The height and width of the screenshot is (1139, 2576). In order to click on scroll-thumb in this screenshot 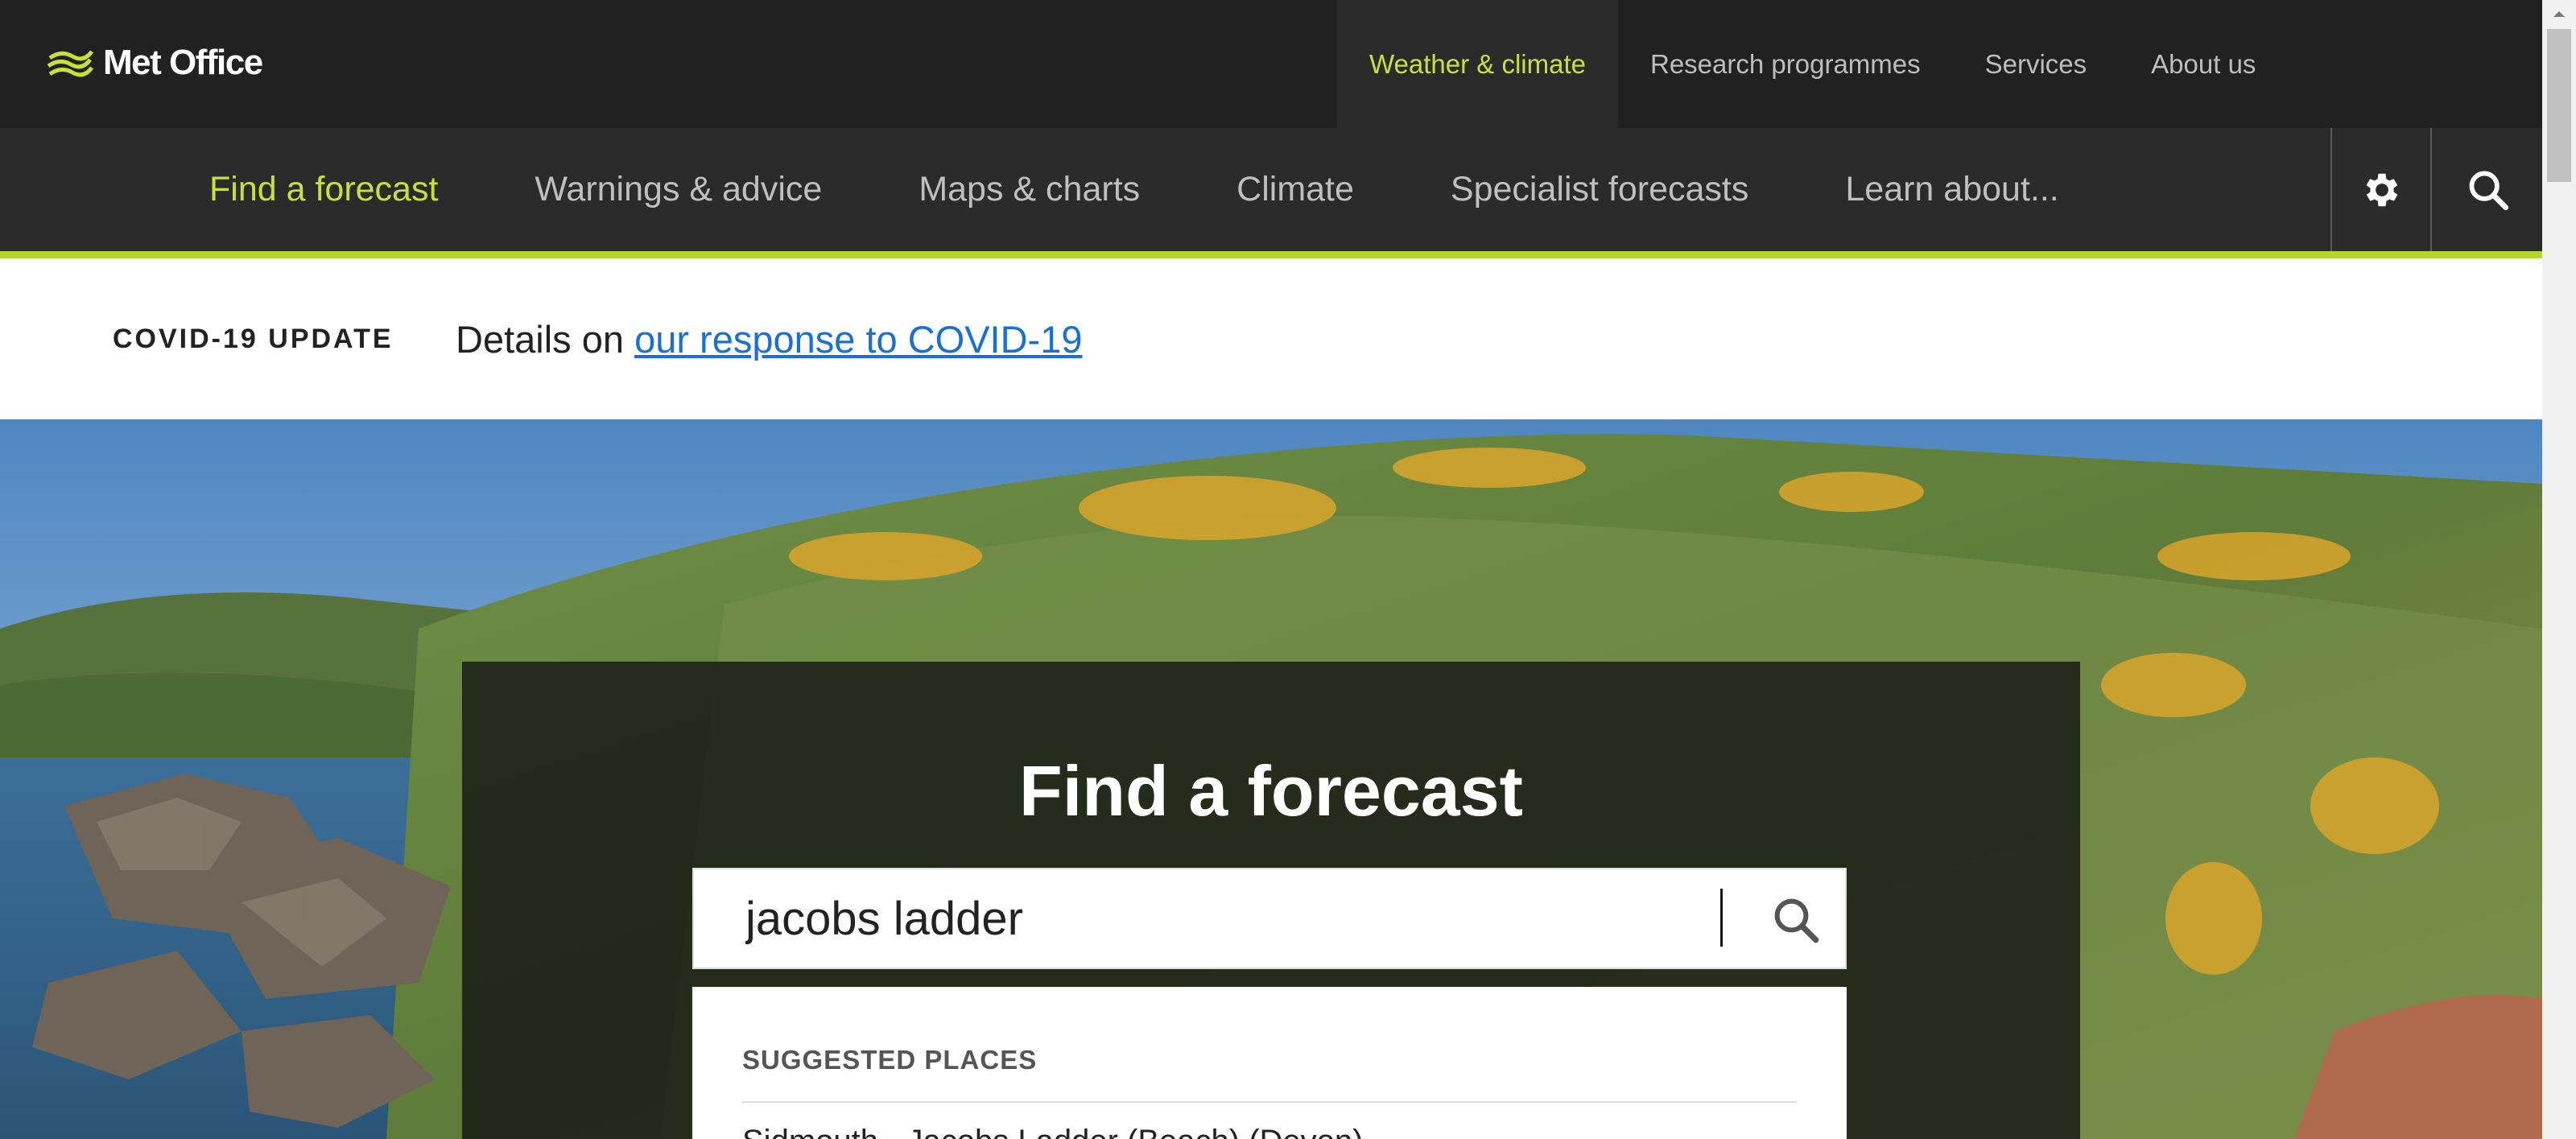, I will do `click(2559, 105)`.